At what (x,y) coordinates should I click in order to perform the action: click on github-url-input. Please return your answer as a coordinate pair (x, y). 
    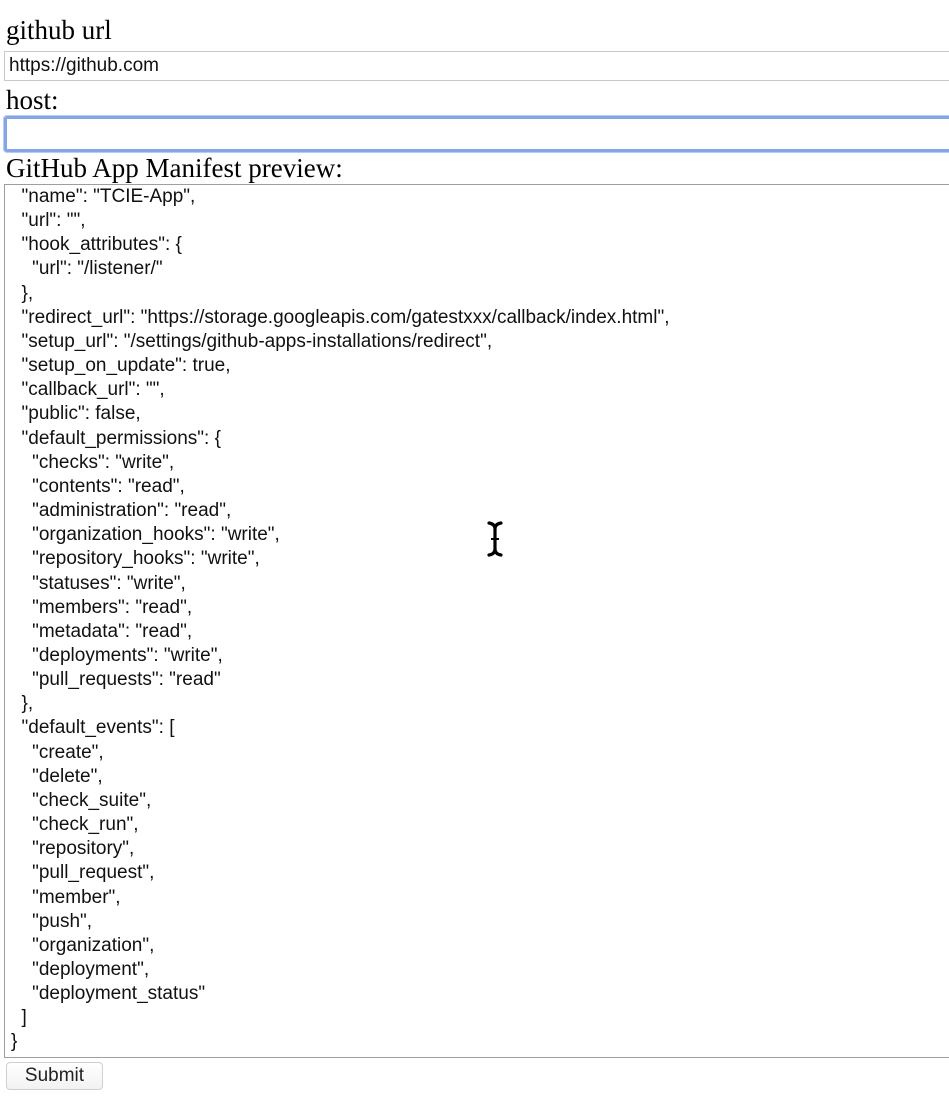
    Looking at the image, I should click on (476, 66).